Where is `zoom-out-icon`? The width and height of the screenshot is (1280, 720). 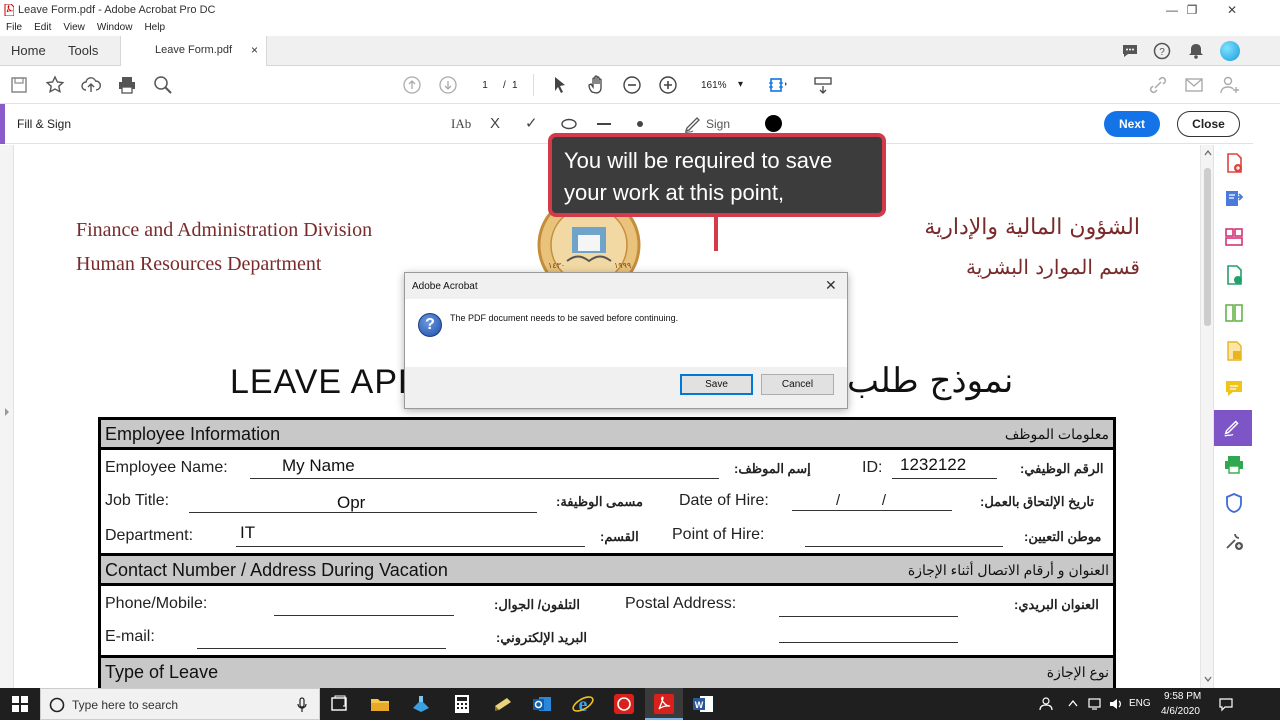 zoom-out-icon is located at coordinates (632, 85).